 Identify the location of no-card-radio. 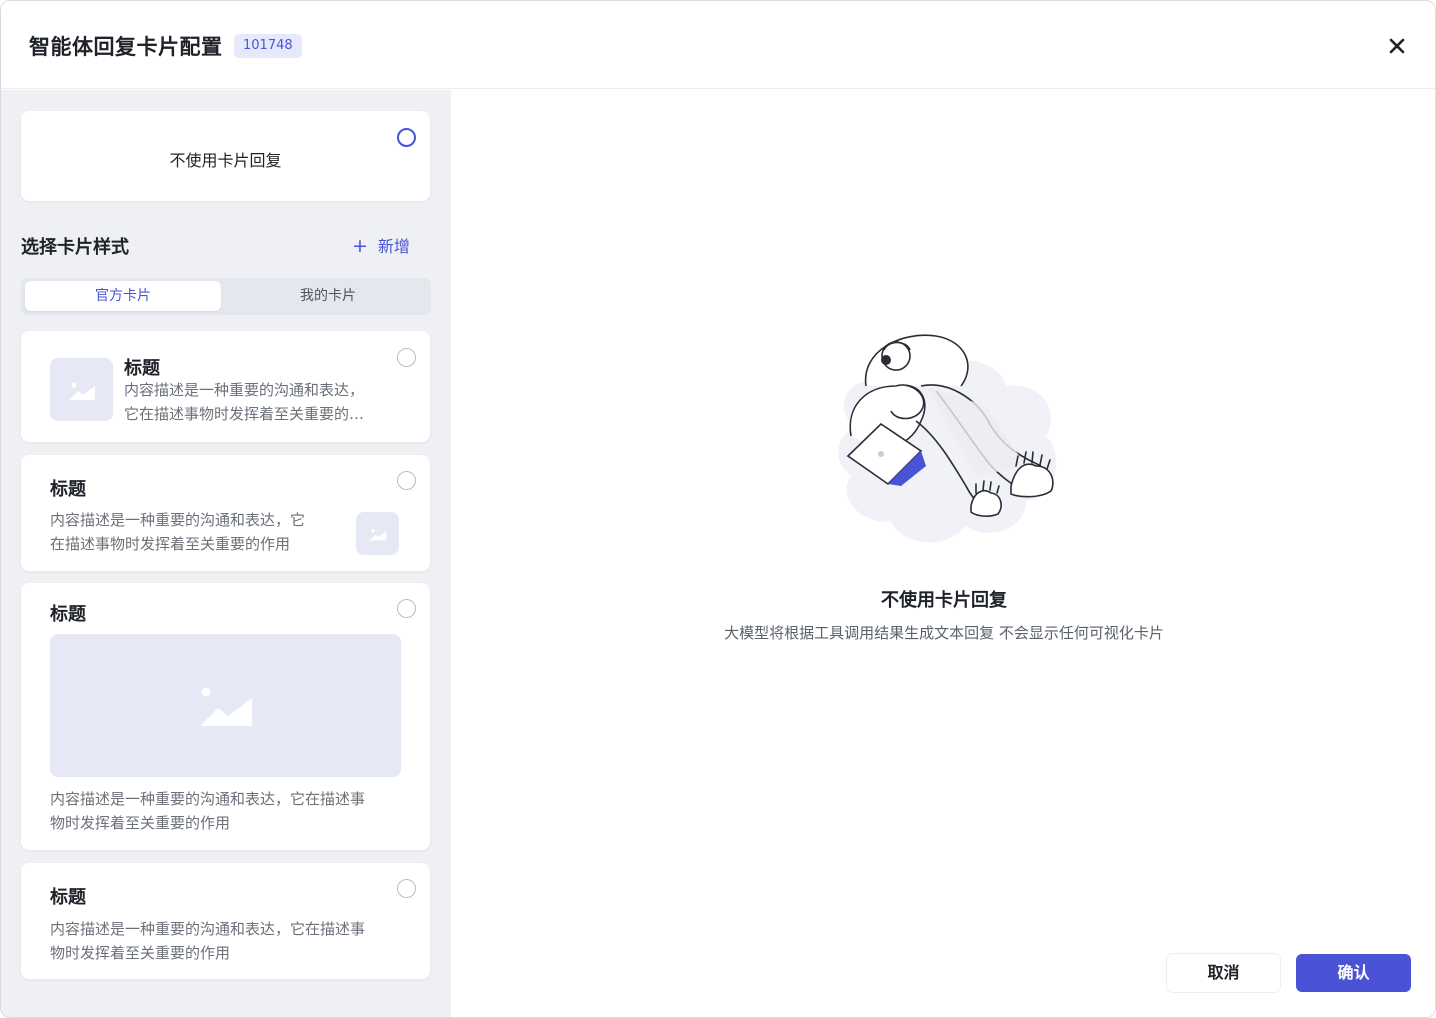
(406, 137).